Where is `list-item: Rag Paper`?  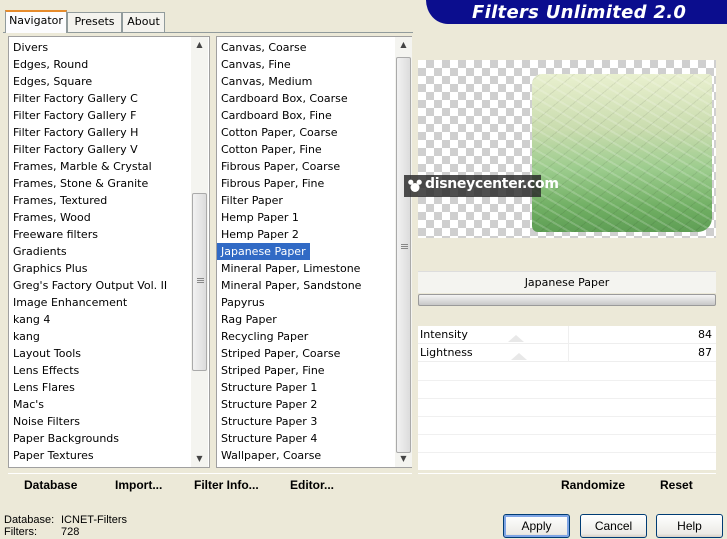
list-item: Rag Paper is located at coordinates (306, 319).